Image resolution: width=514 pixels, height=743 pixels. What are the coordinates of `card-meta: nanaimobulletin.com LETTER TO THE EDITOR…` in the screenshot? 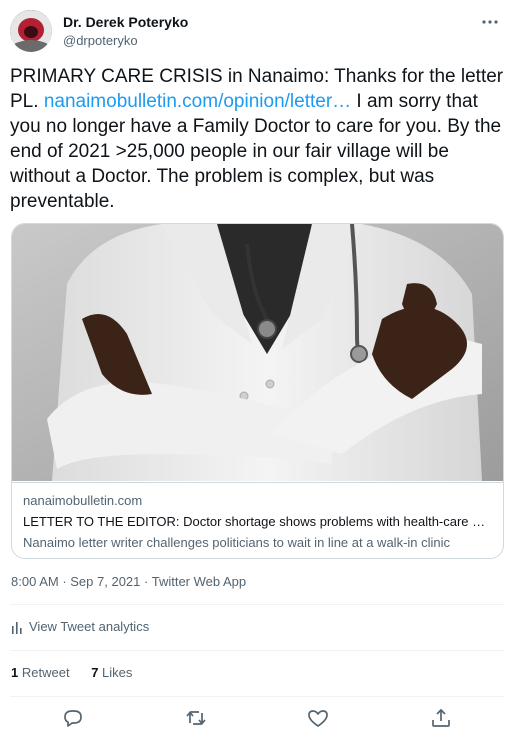 It's located at (257, 520).